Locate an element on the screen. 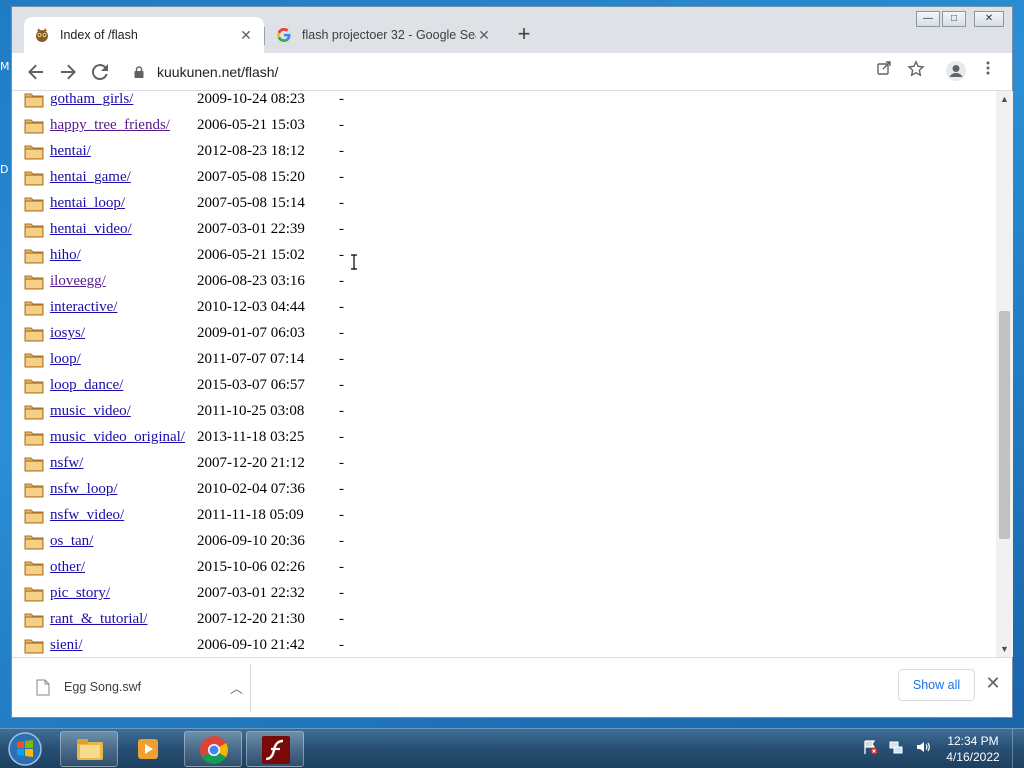  directory-link: pic_story/ is located at coordinates (80, 593).